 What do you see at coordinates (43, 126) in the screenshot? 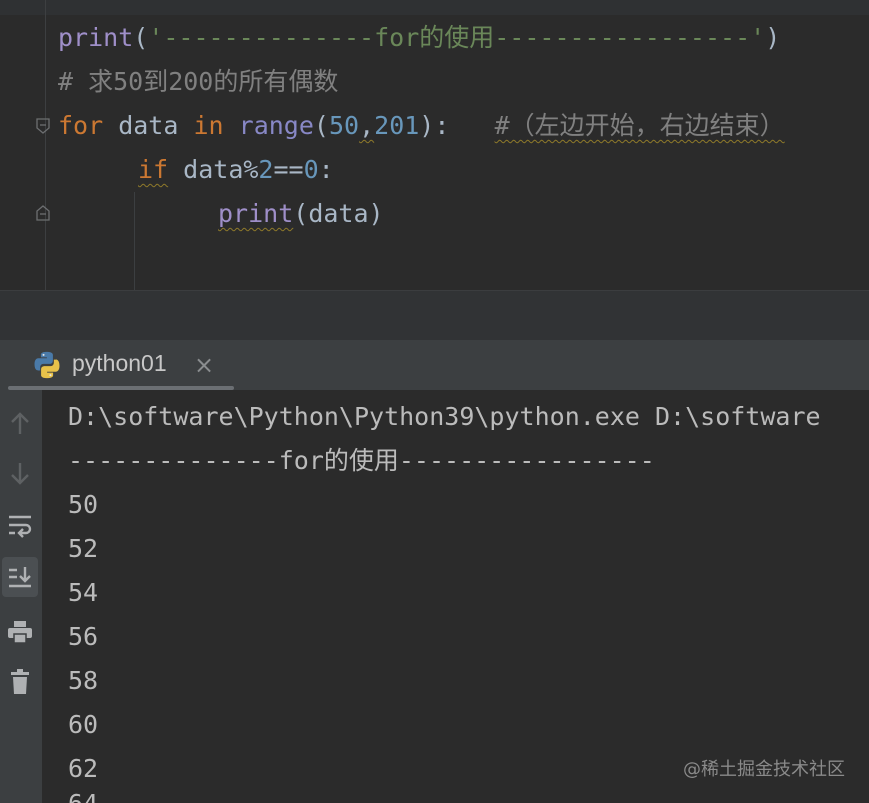
I see `fold-open-icon` at bounding box center [43, 126].